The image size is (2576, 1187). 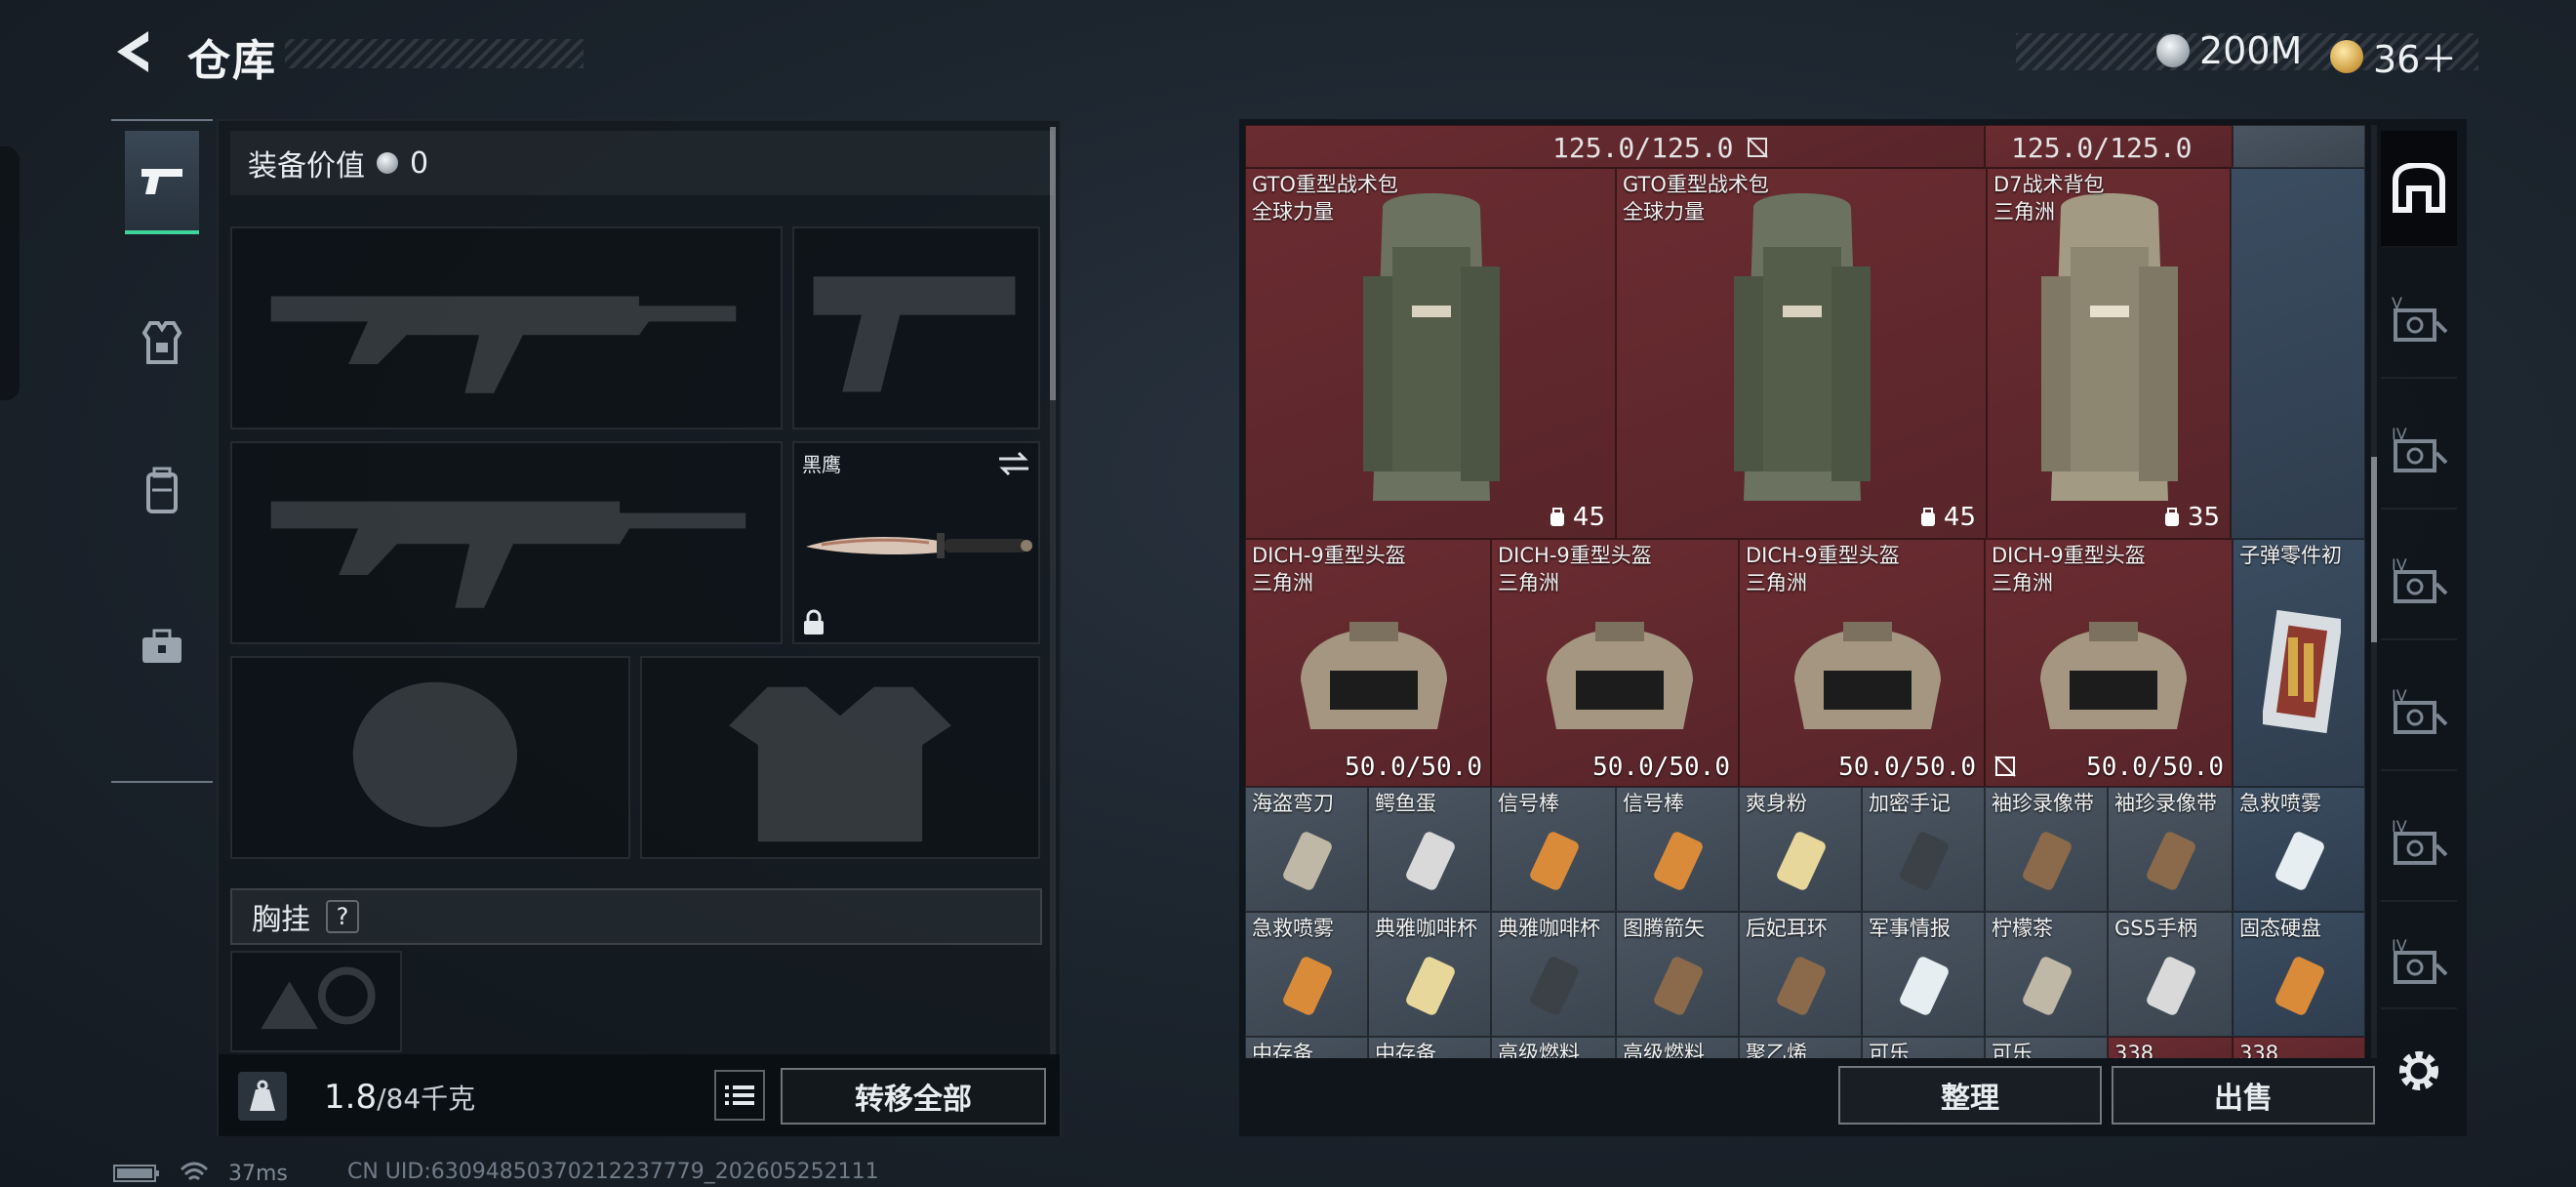 I want to click on toolbox-icon, so click(x=161, y=646).